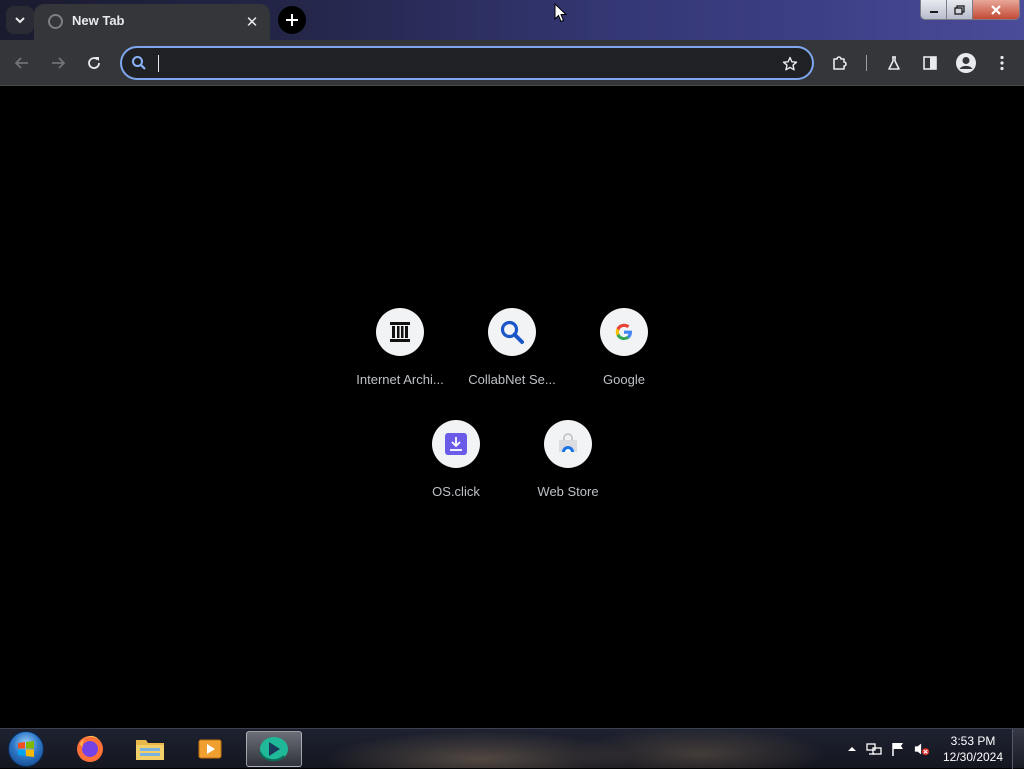 The height and width of the screenshot is (769, 1024). Describe the element at coordinates (152, 22) in the screenshot. I see `tab-new-tab: New Tab ✕` at that location.